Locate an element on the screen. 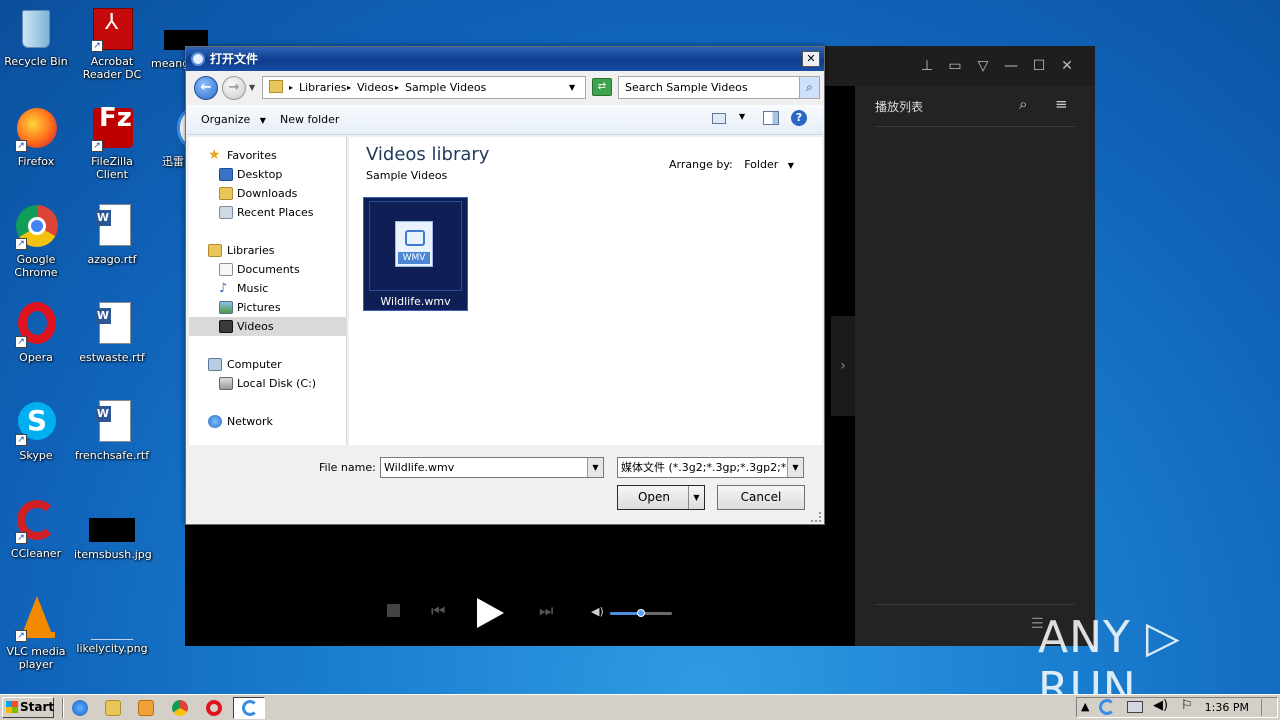 This screenshot has height=720, width=1280. maximize-icon: ☐ is located at coordinates (1039, 66).